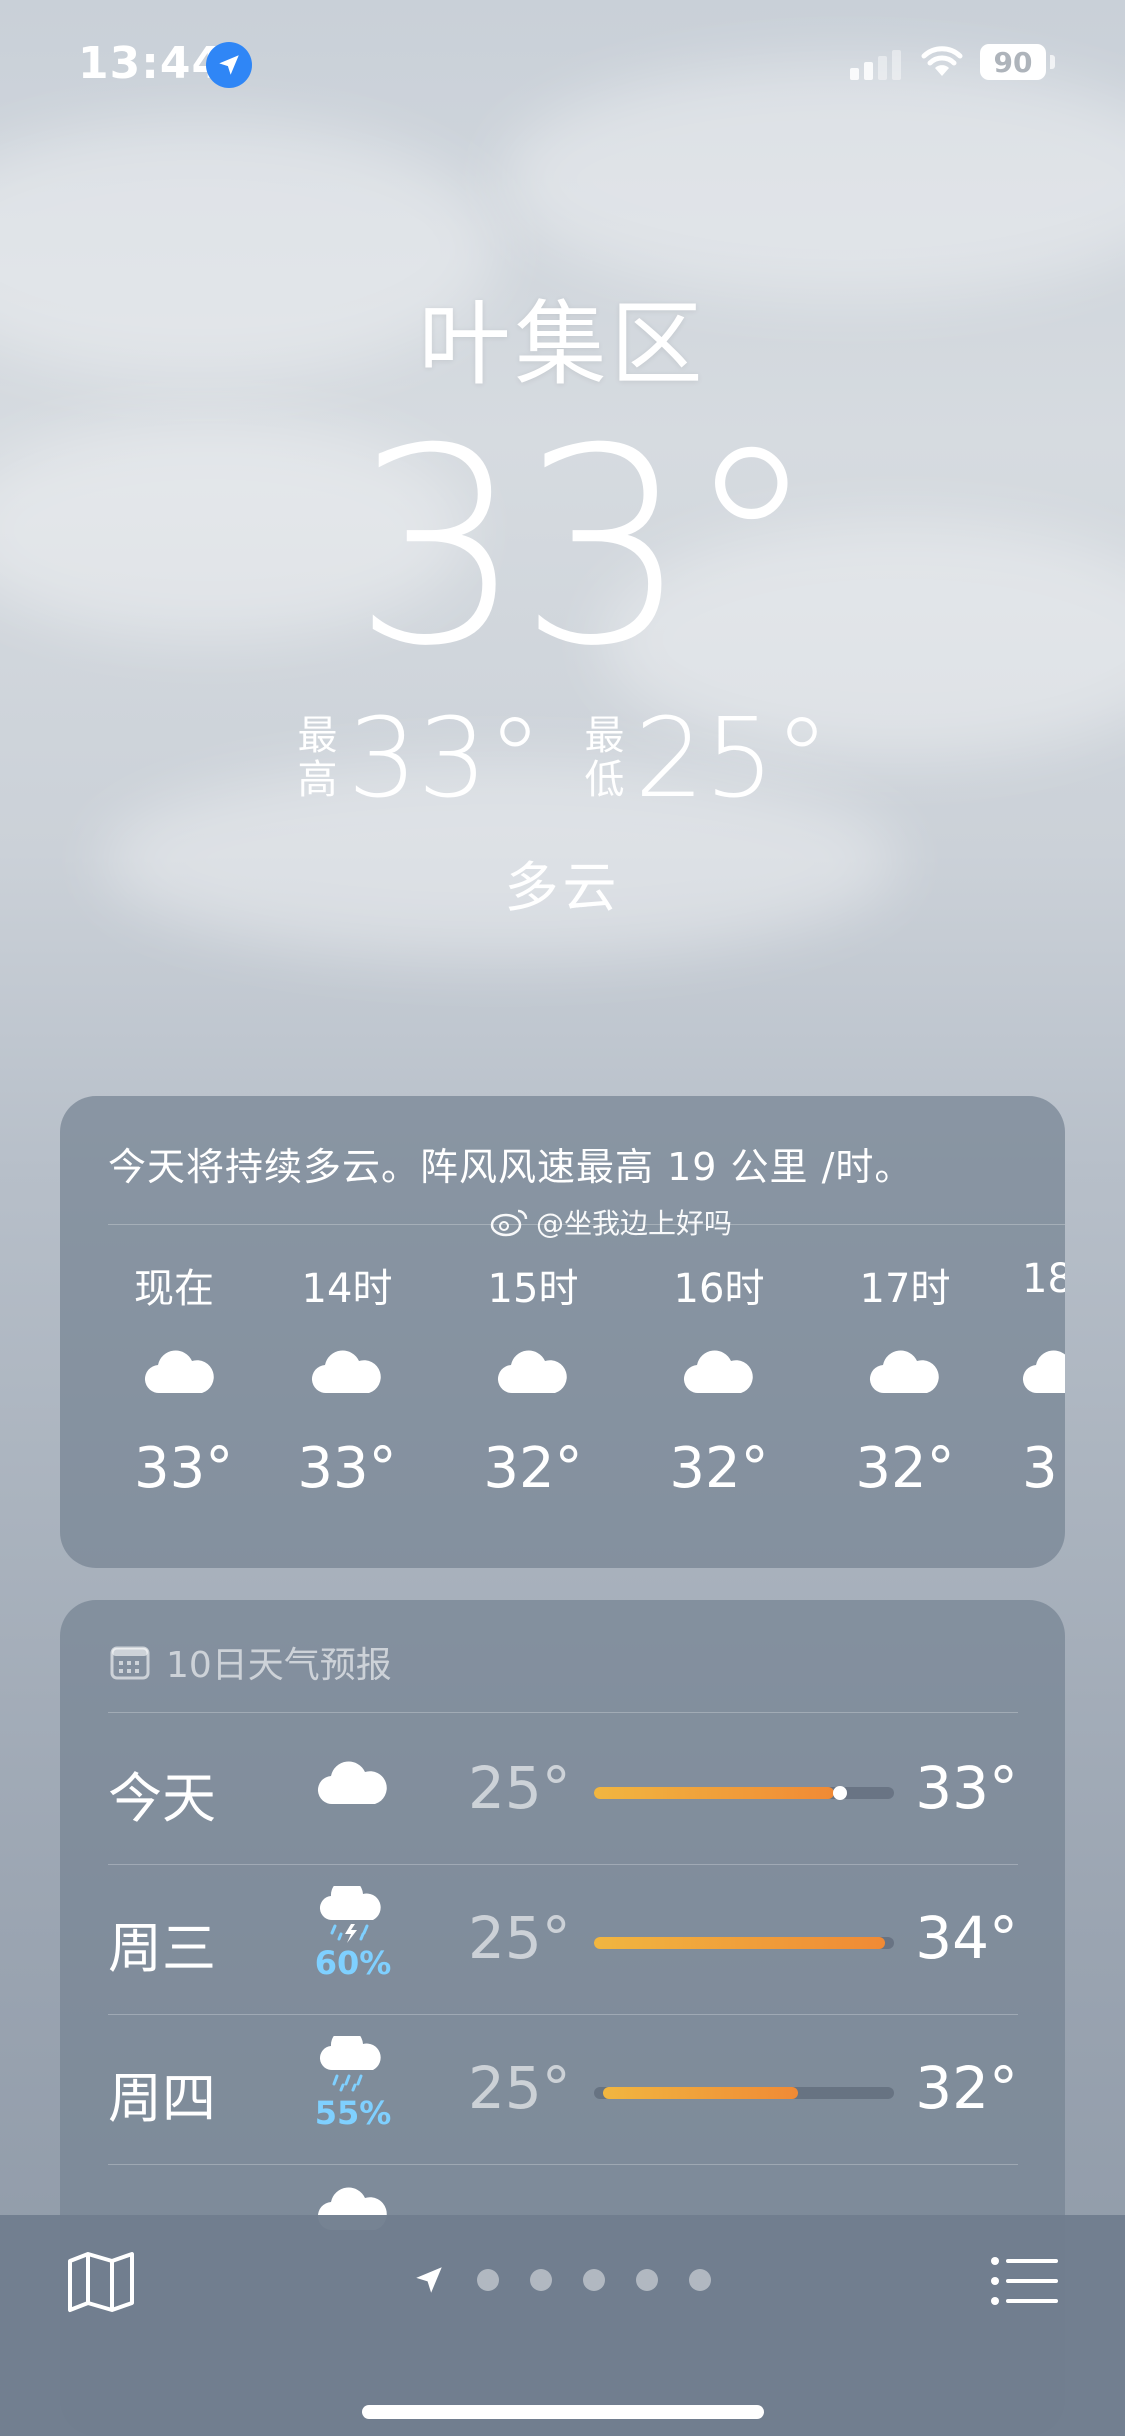 This screenshot has width=1125, height=2436. Describe the element at coordinates (162, 2098) in the screenshot. I see `day-label: 周四` at that location.